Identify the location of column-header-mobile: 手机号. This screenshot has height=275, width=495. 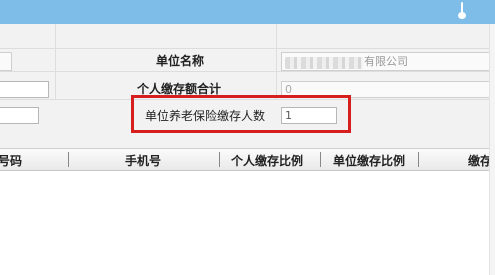
(143, 160).